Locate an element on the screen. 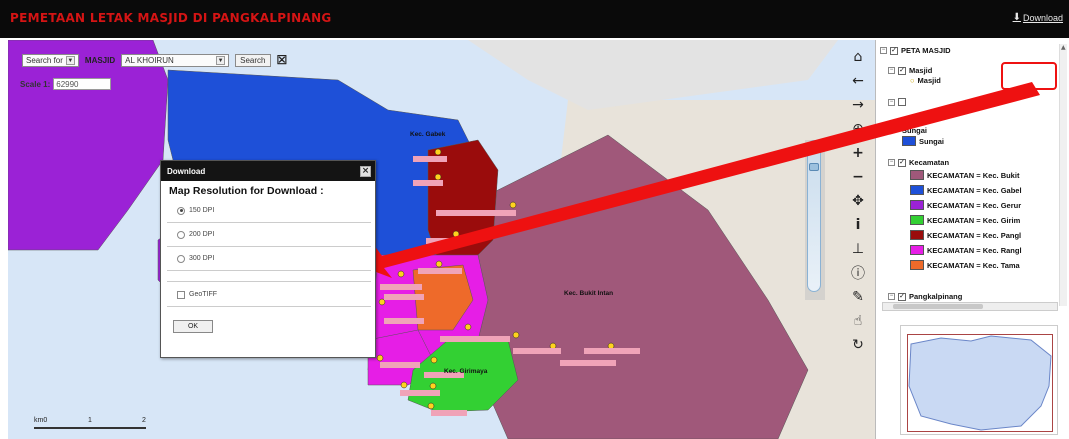  ok-button: OK is located at coordinates (193, 326).